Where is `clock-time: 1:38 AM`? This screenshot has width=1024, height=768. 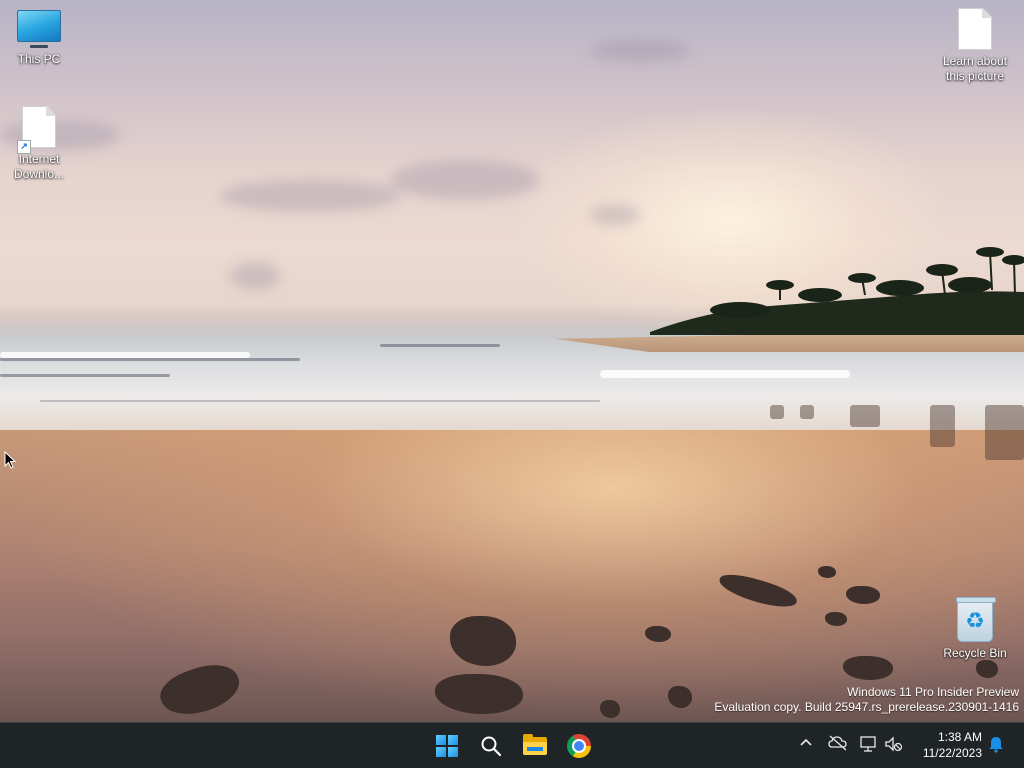 clock-time: 1:38 AM is located at coordinates (959, 737).